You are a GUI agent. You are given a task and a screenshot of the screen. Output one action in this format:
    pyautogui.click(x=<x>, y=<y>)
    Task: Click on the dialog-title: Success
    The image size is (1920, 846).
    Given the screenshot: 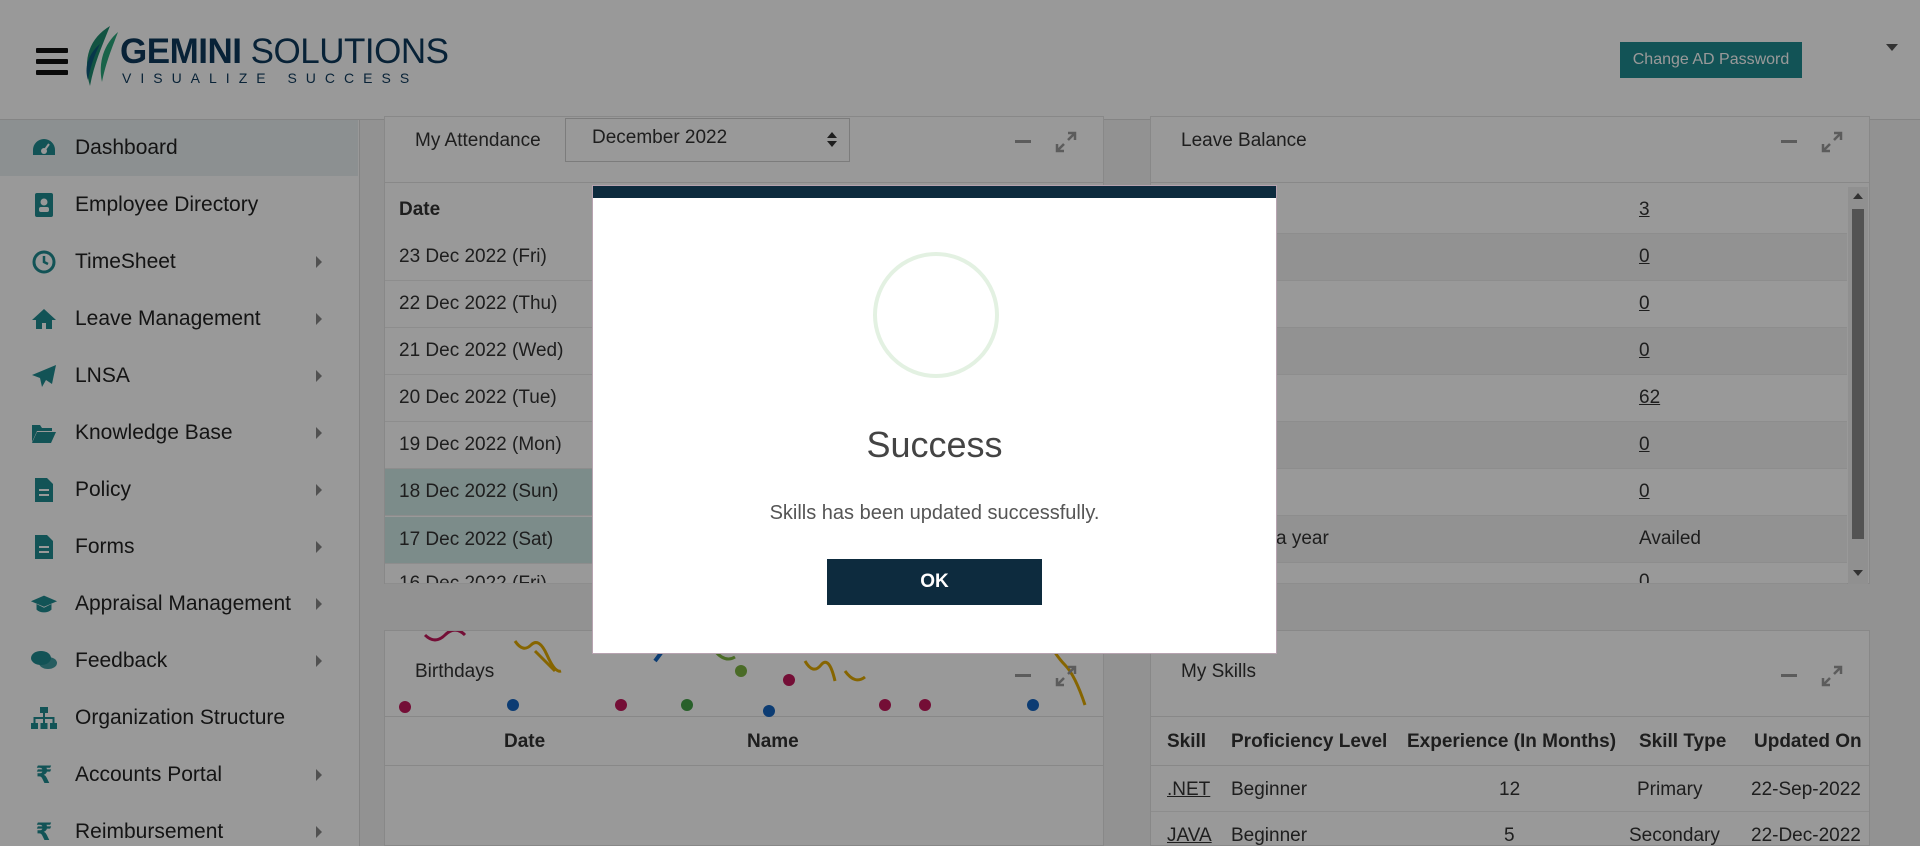 What is the action you would take?
    pyautogui.click(x=934, y=444)
    